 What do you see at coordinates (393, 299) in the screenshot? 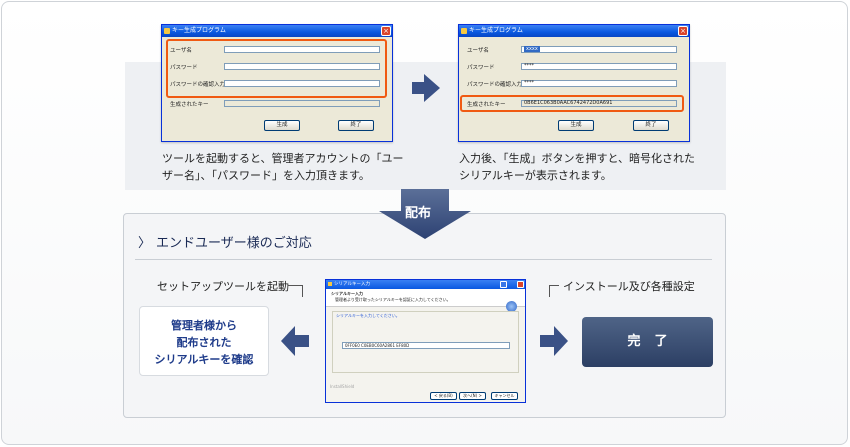
I see `dialog-header-desc: 管理者より受け取ったシリアルキーを認証に入力してください。` at bounding box center [393, 299].